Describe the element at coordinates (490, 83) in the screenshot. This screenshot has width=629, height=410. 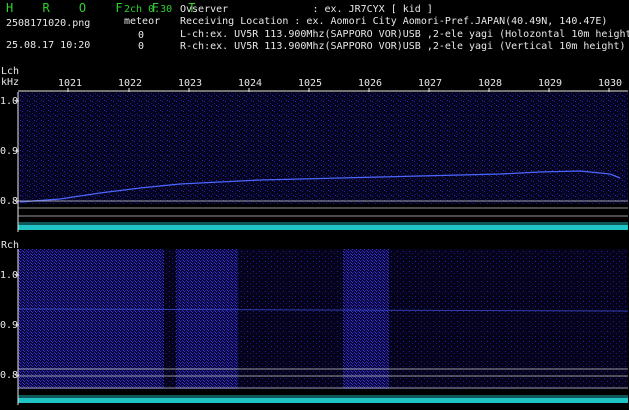
I see `time-tick-label: 1028` at that location.